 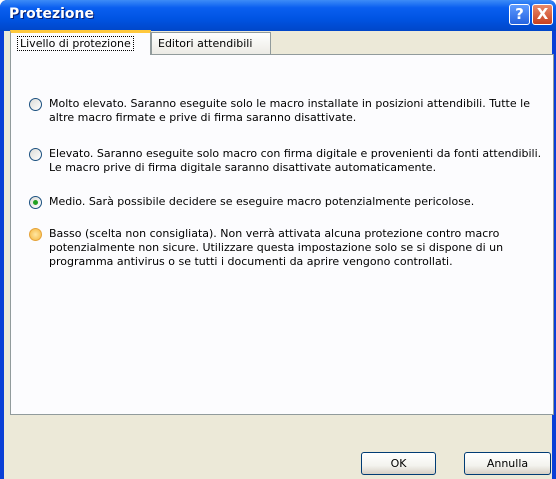 I want to click on tab-editori-attendibili: Editori attendibili, so click(x=211, y=43).